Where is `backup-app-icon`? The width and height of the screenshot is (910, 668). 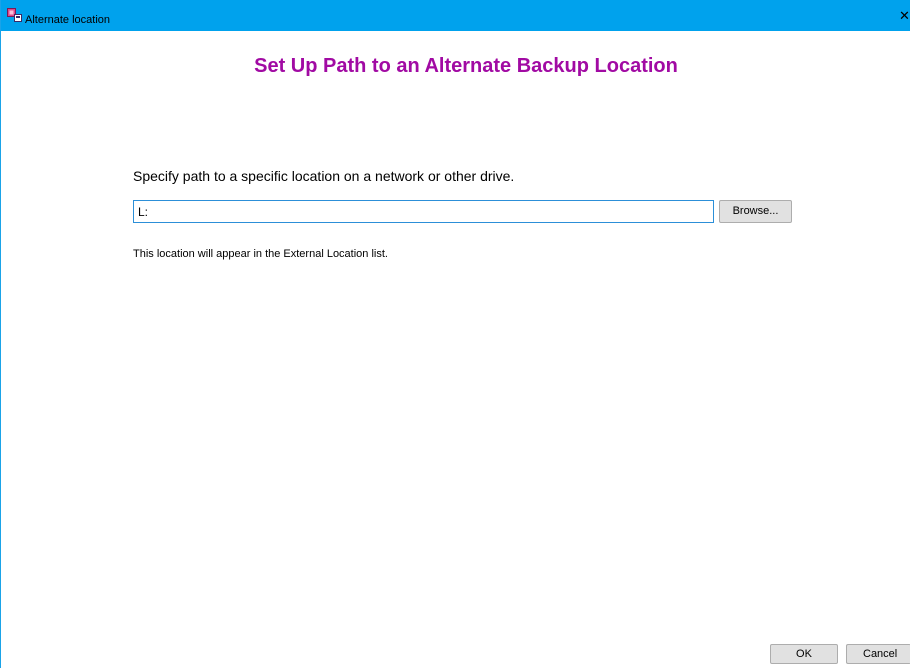
backup-app-icon is located at coordinates (15, 15).